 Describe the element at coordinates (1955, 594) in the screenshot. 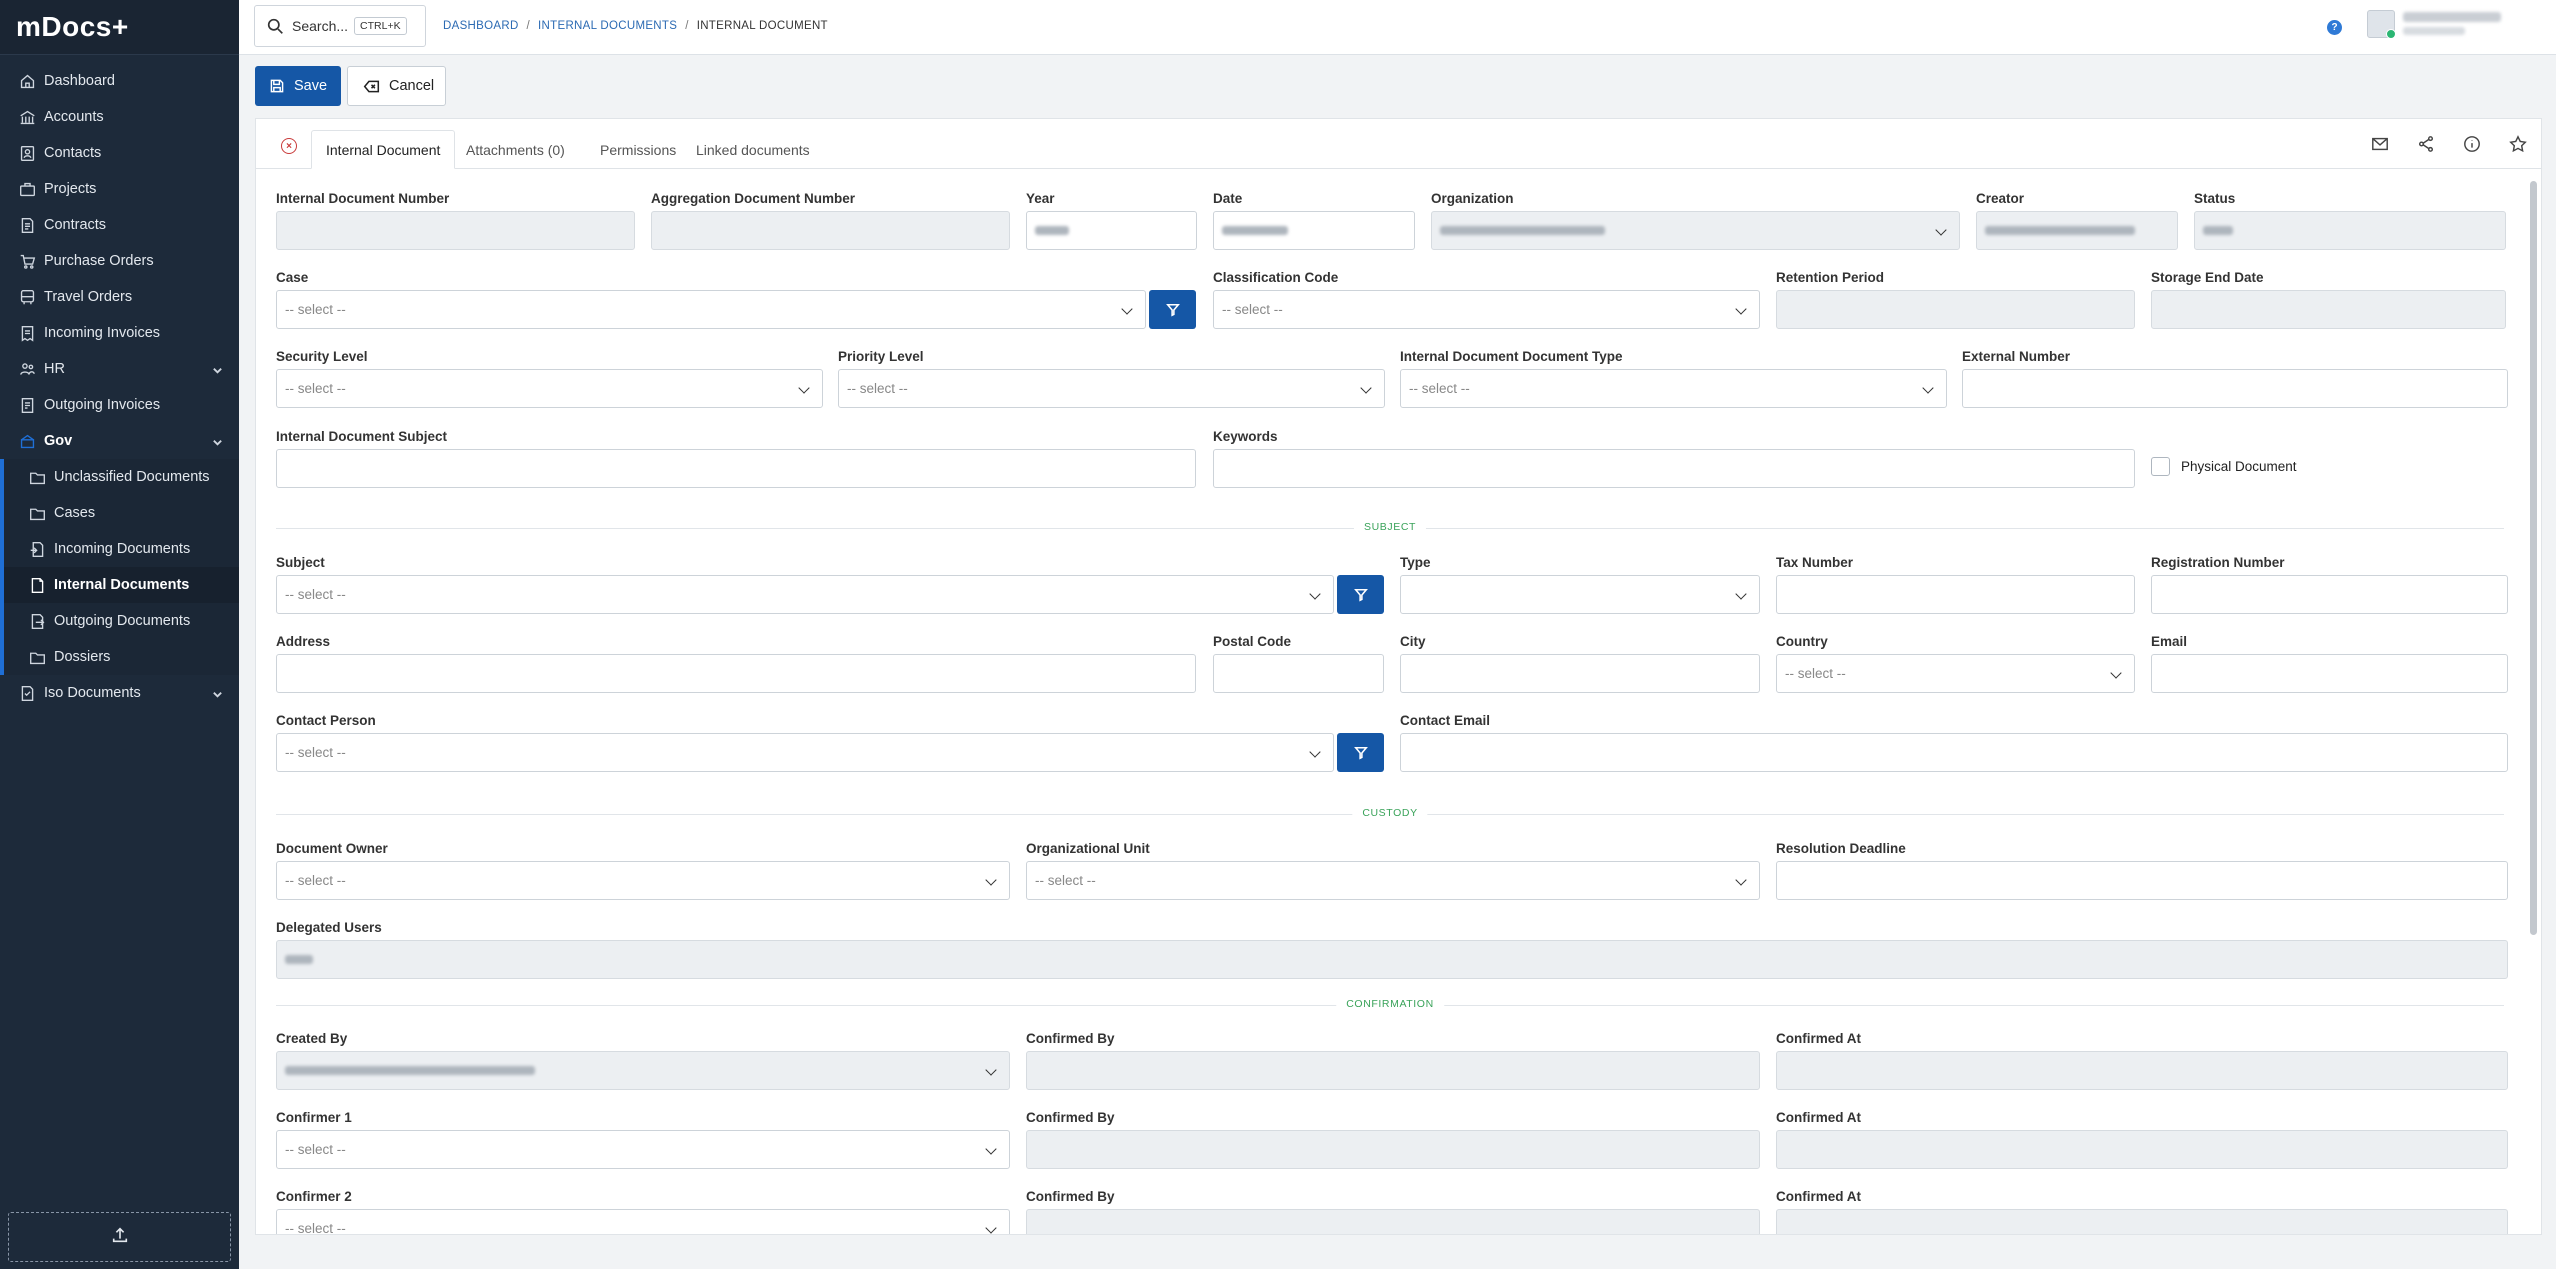

I see `tax-number-input` at that location.